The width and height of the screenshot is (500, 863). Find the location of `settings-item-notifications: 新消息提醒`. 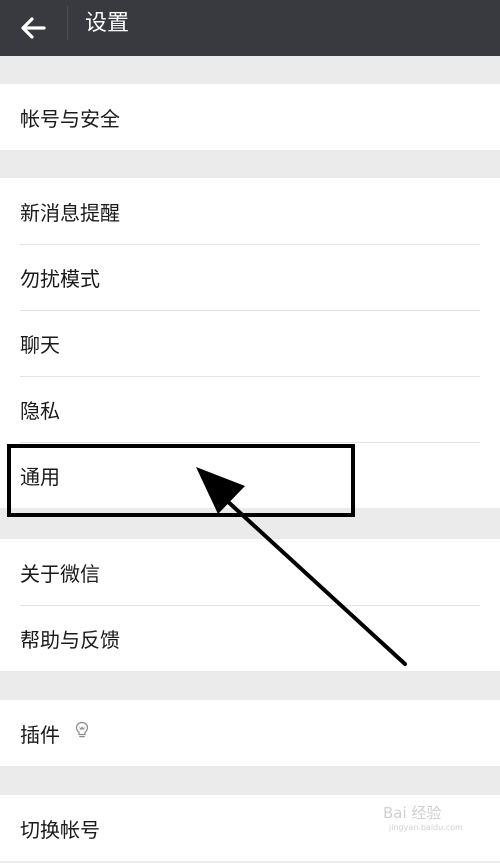

settings-item-notifications: 新消息提醒 is located at coordinates (250, 211).